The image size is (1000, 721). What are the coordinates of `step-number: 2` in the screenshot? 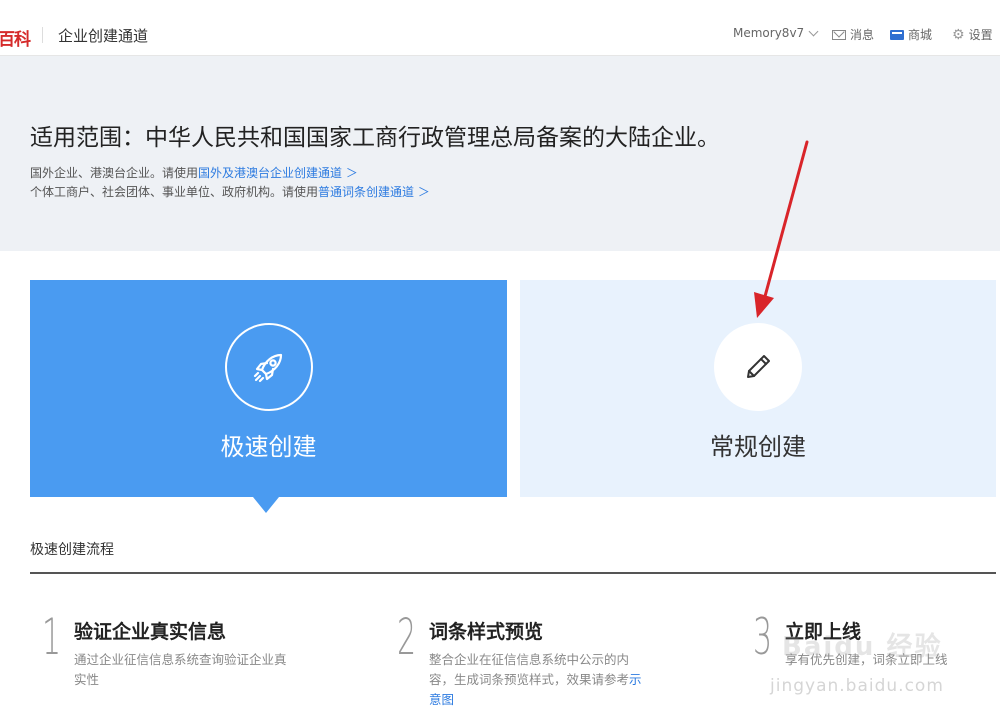 It's located at (407, 637).